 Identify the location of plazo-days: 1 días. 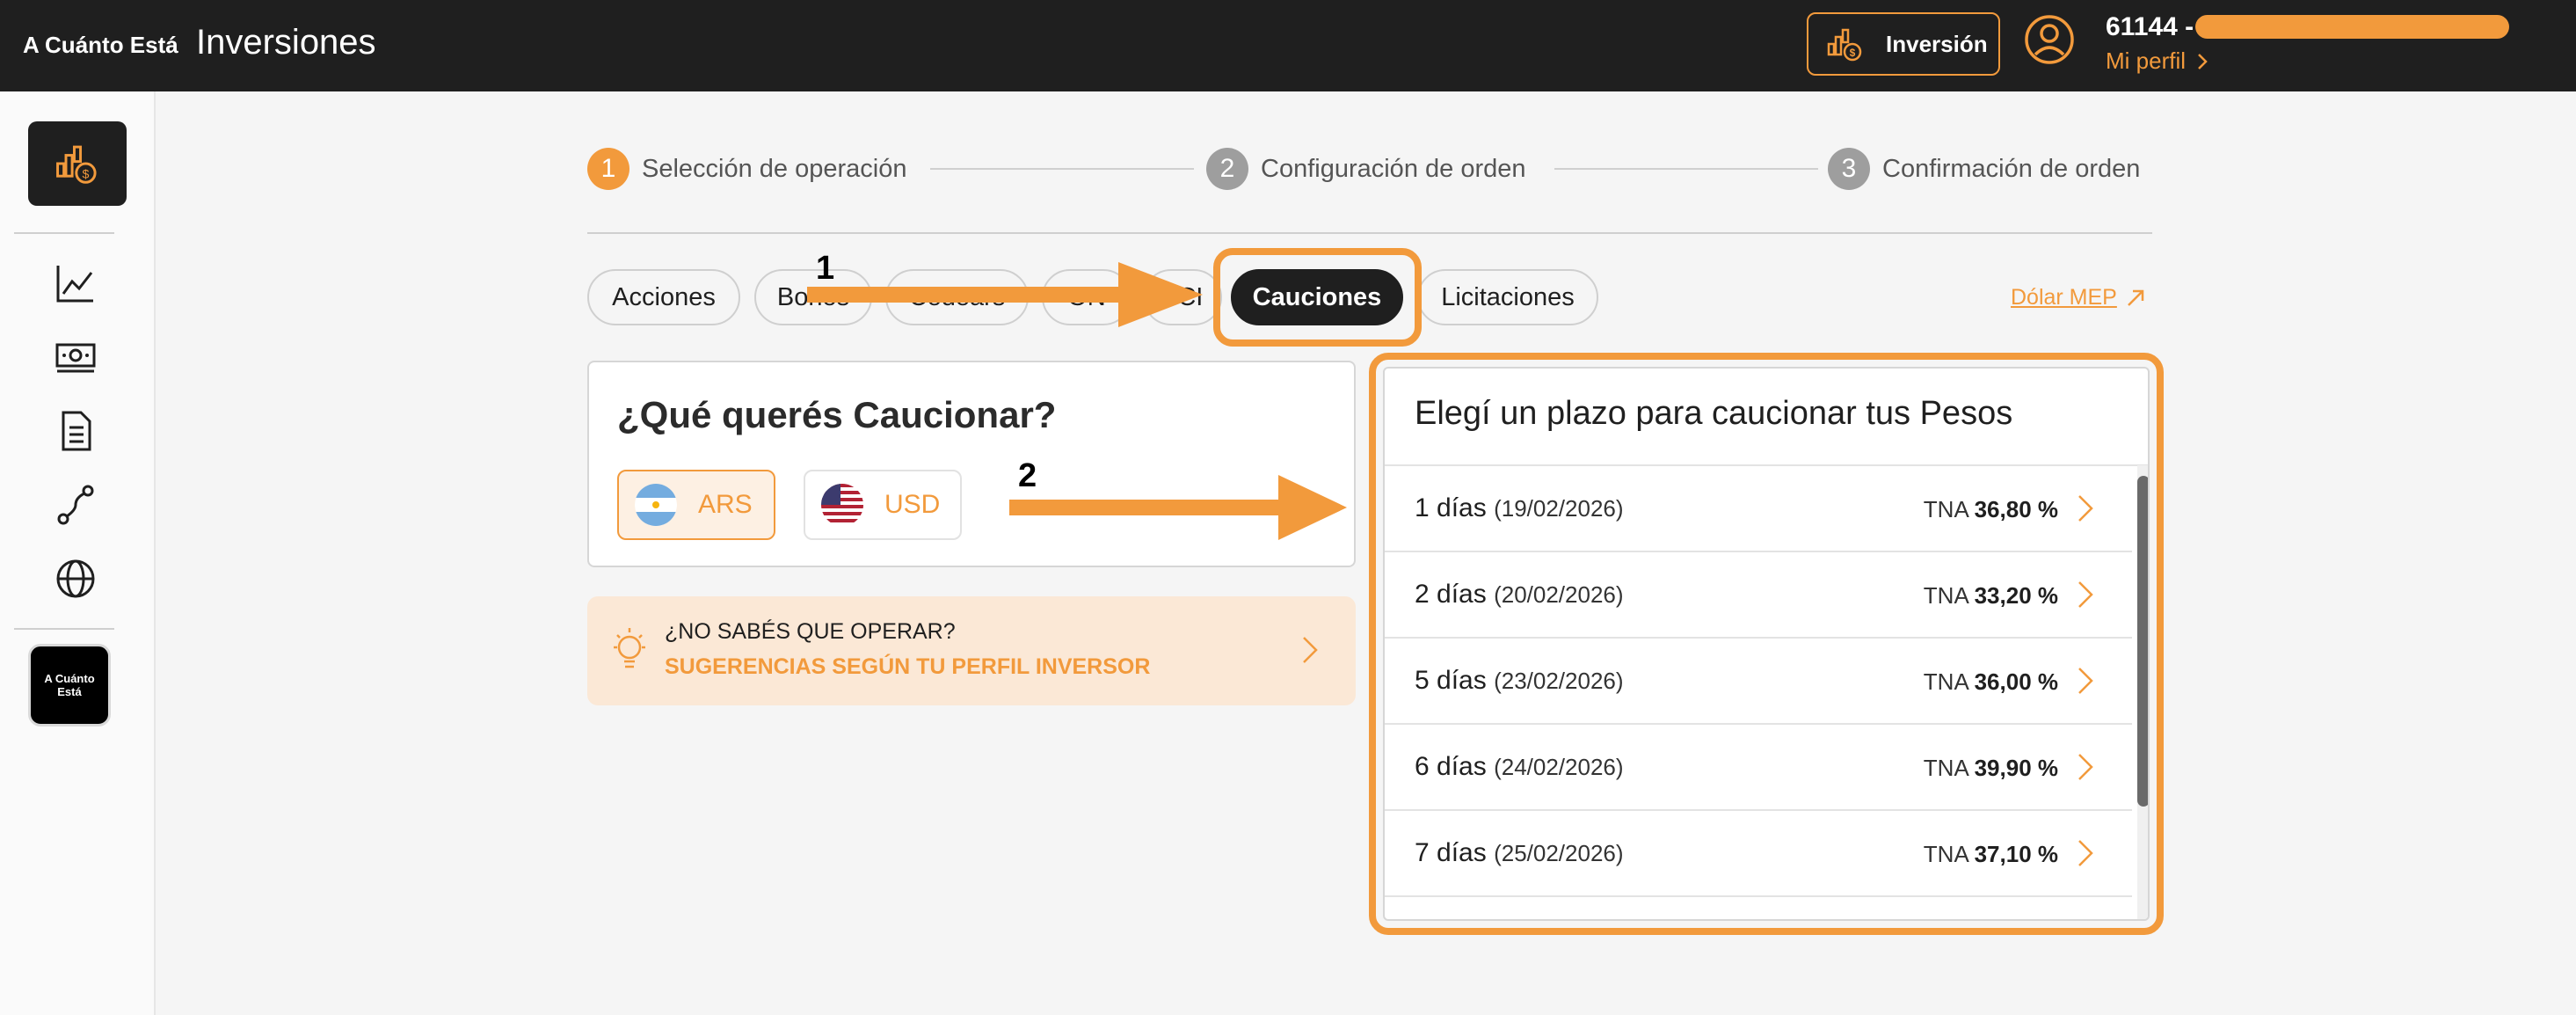
(1451, 507).